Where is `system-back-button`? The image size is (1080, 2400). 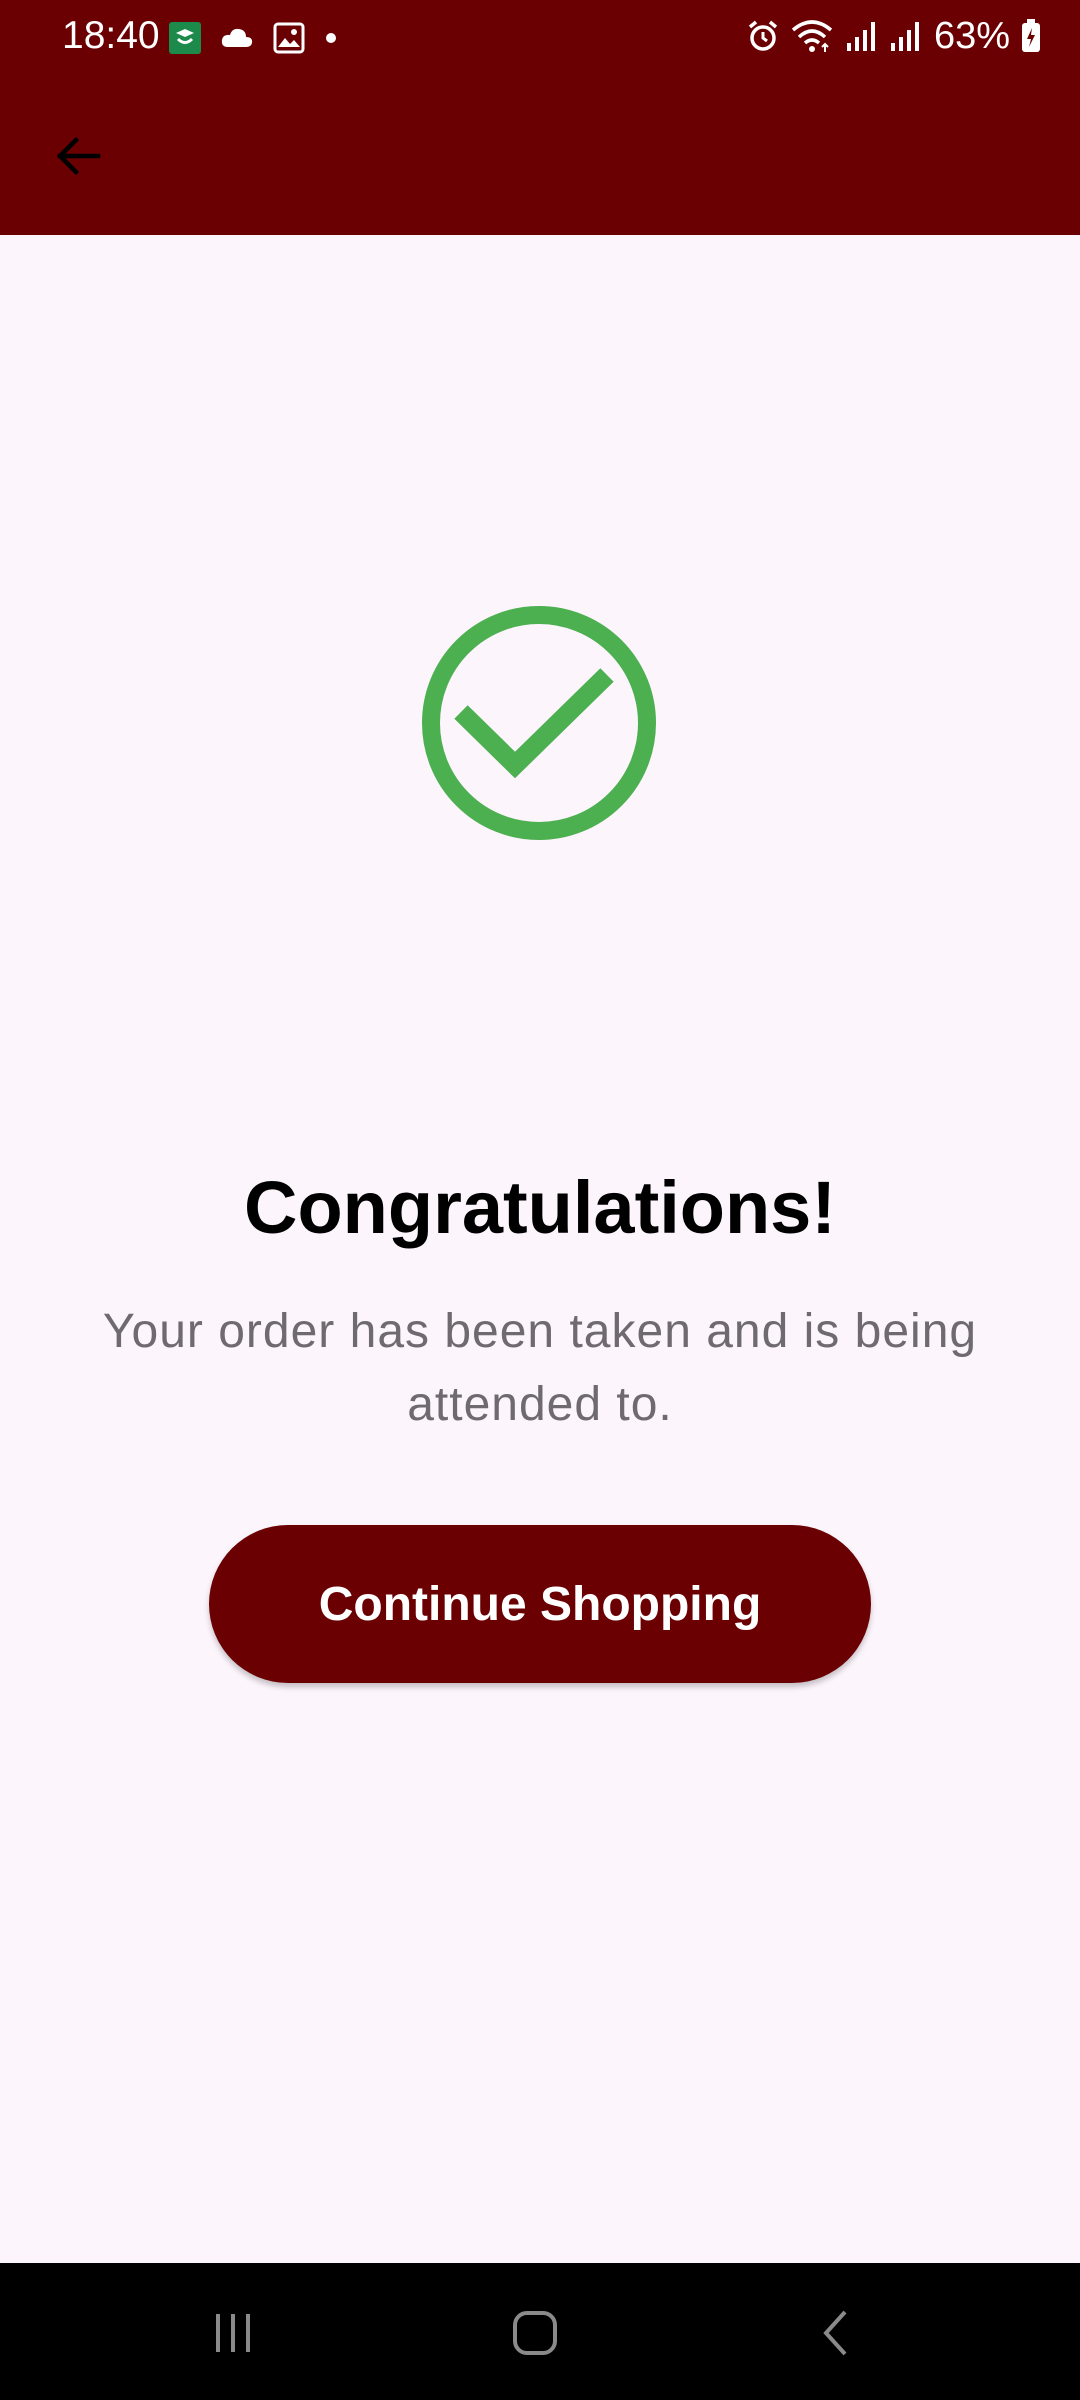 system-back-button is located at coordinates (837, 2333).